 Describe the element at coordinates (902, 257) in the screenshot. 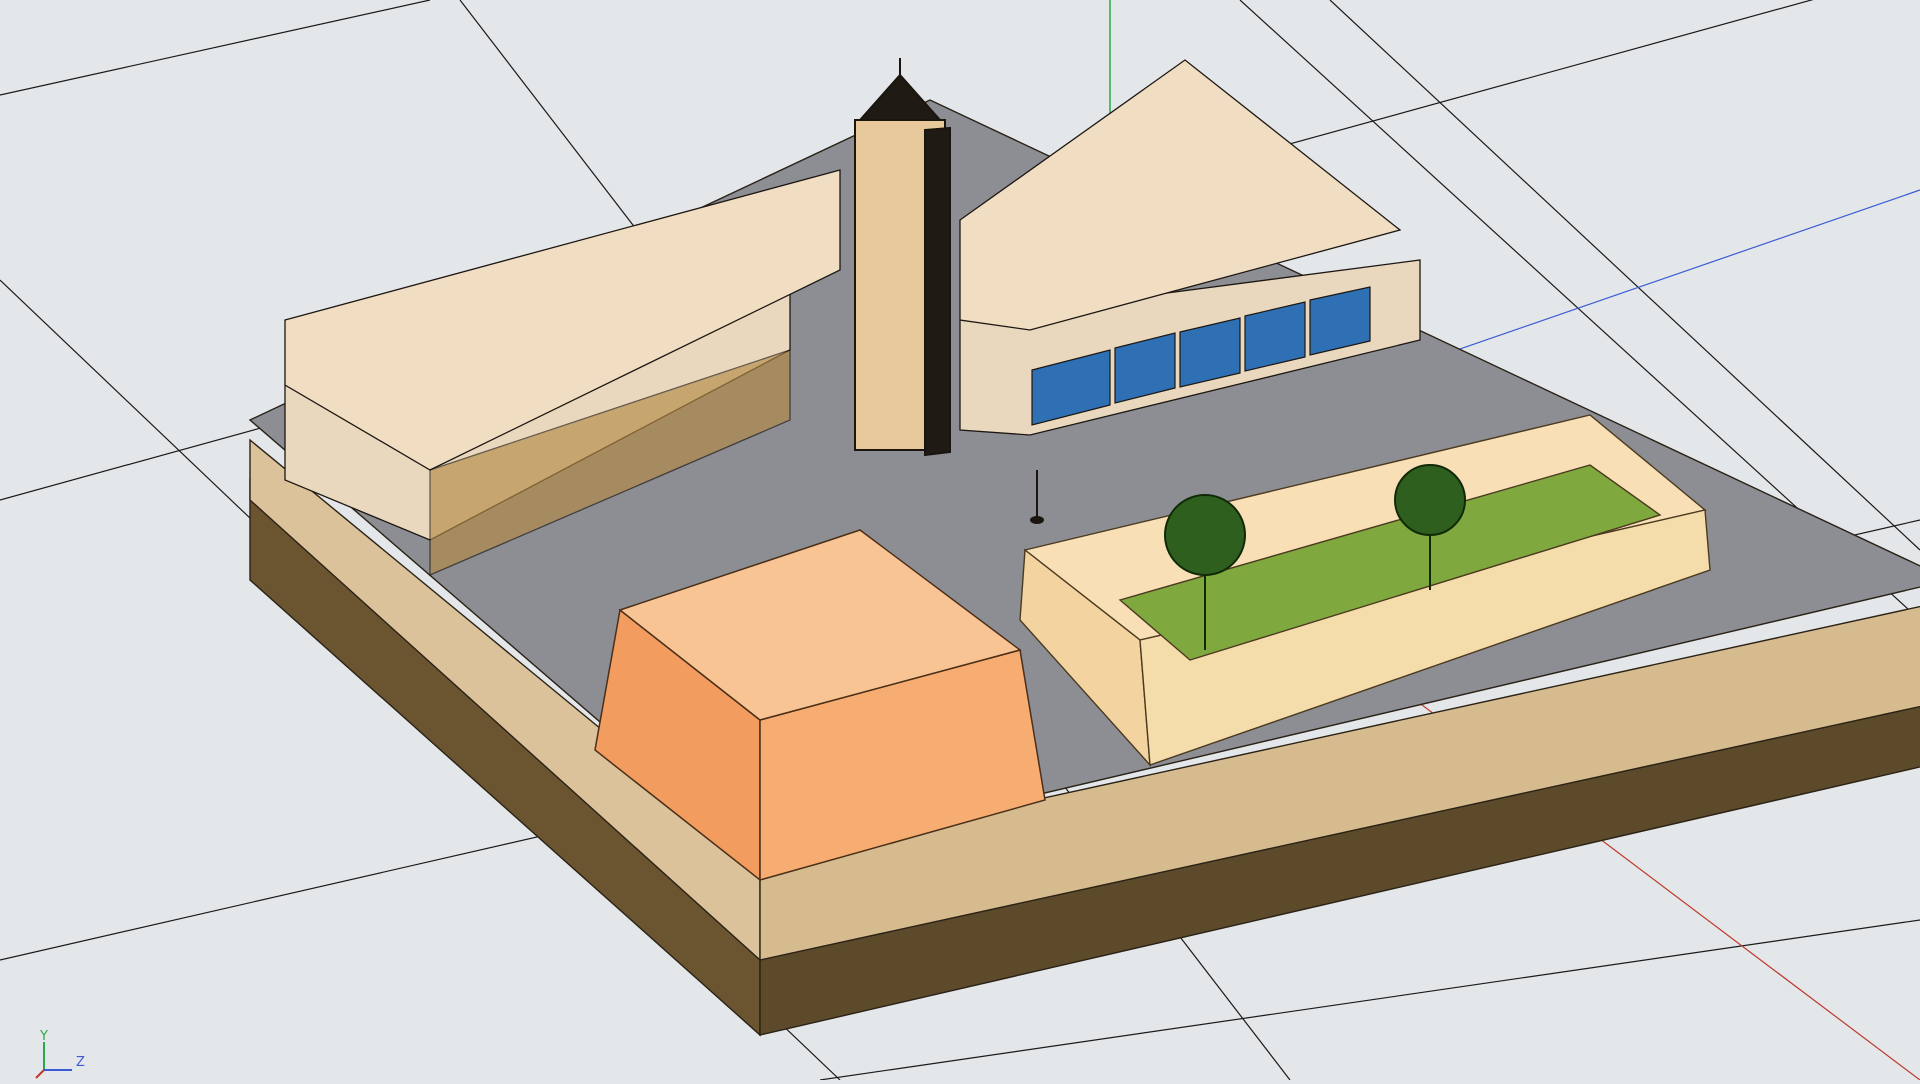

I see `clock-tower` at that location.